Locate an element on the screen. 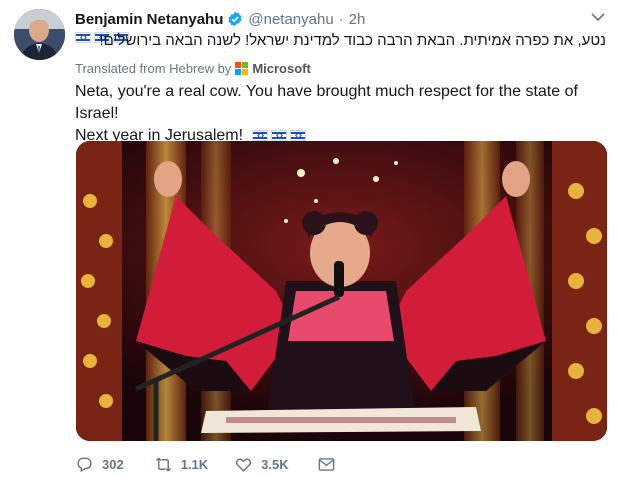 The image size is (620, 477). translator-name: Microsoft is located at coordinates (281, 68).